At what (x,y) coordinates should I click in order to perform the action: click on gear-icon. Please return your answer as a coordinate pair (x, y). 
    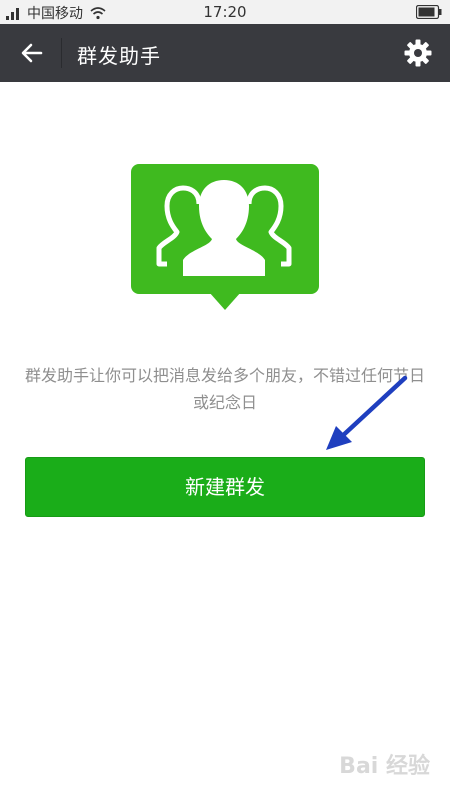
    Looking at the image, I should click on (418, 53).